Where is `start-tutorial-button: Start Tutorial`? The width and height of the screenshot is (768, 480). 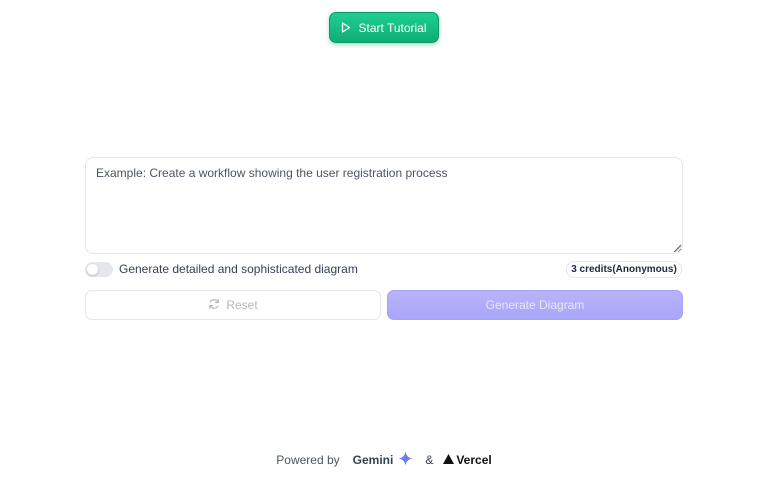
start-tutorial-button: Start Tutorial is located at coordinates (384, 27).